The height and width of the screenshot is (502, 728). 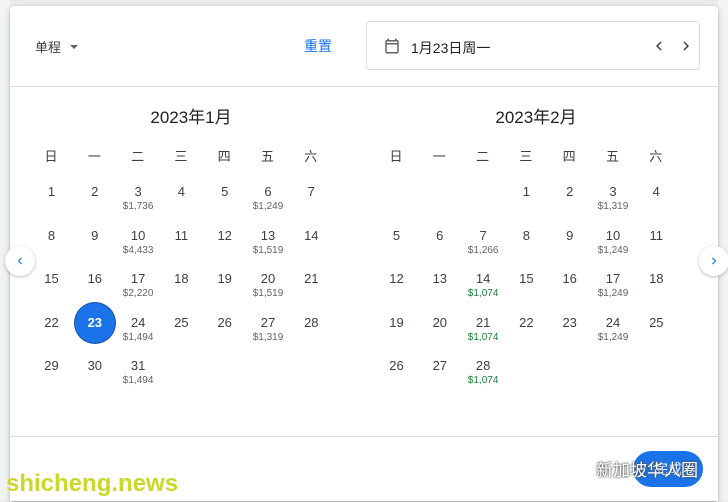 What do you see at coordinates (138, 337) in the screenshot?
I see `calendar-day: 24 $1,494` at bounding box center [138, 337].